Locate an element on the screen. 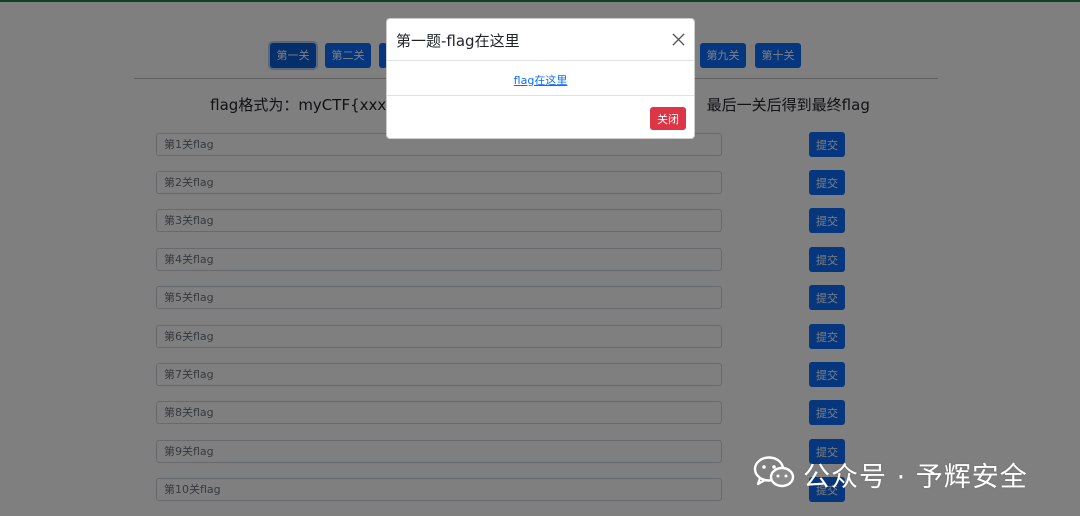  modal-header: 第一题-flag在这里 is located at coordinates (540, 40).